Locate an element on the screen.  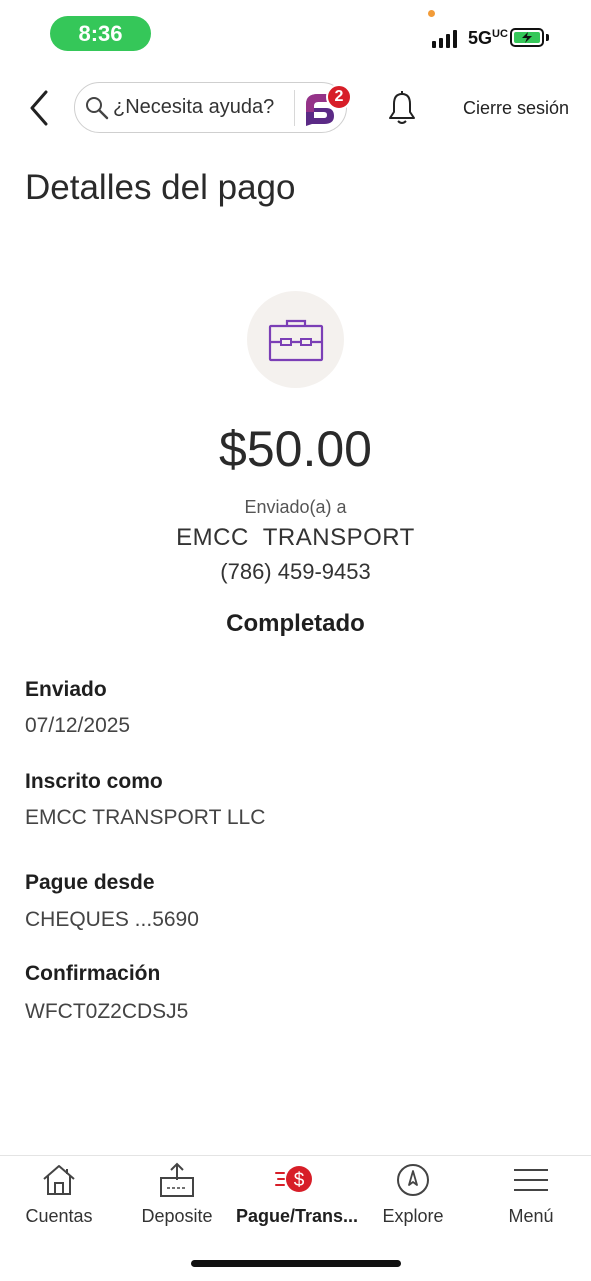
menu-icon is located at coordinates (531, 1180).